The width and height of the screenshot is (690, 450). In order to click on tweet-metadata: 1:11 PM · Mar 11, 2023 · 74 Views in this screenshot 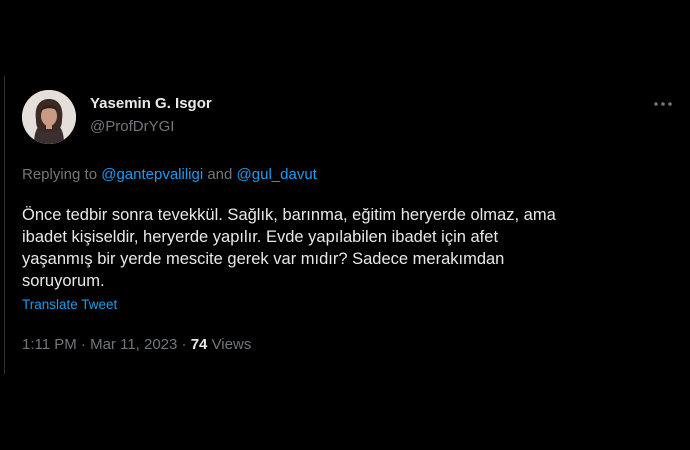, I will do `click(136, 345)`.